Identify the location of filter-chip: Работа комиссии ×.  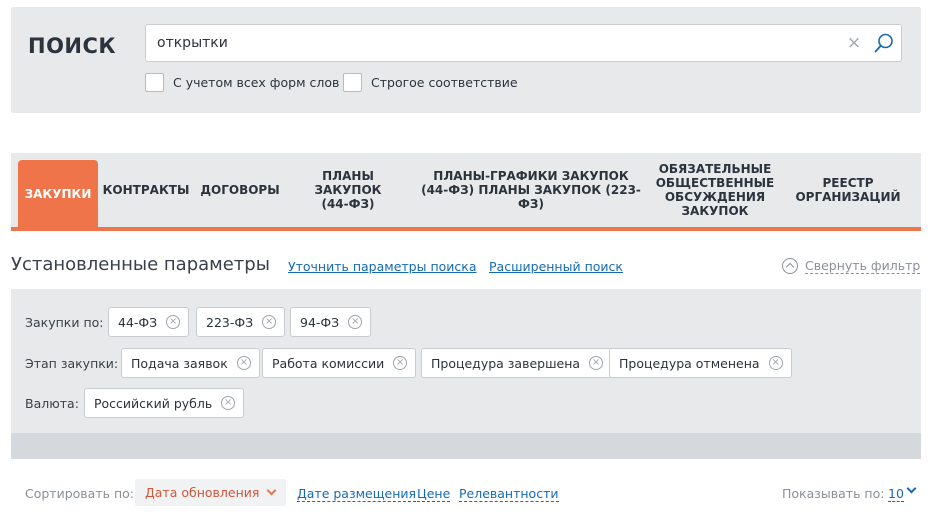
(339, 363).